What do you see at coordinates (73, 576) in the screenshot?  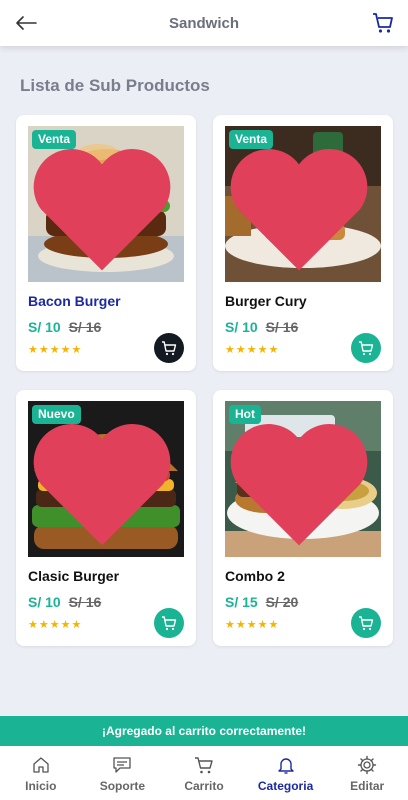 I see `product-name: Clasic Burger` at bounding box center [73, 576].